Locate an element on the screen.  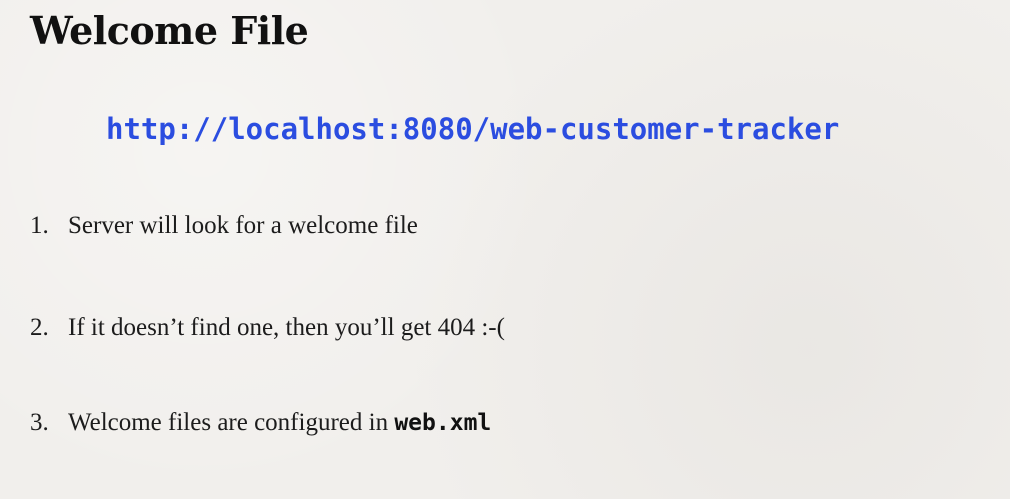
slide-title: Welcome File is located at coordinates (169, 30).